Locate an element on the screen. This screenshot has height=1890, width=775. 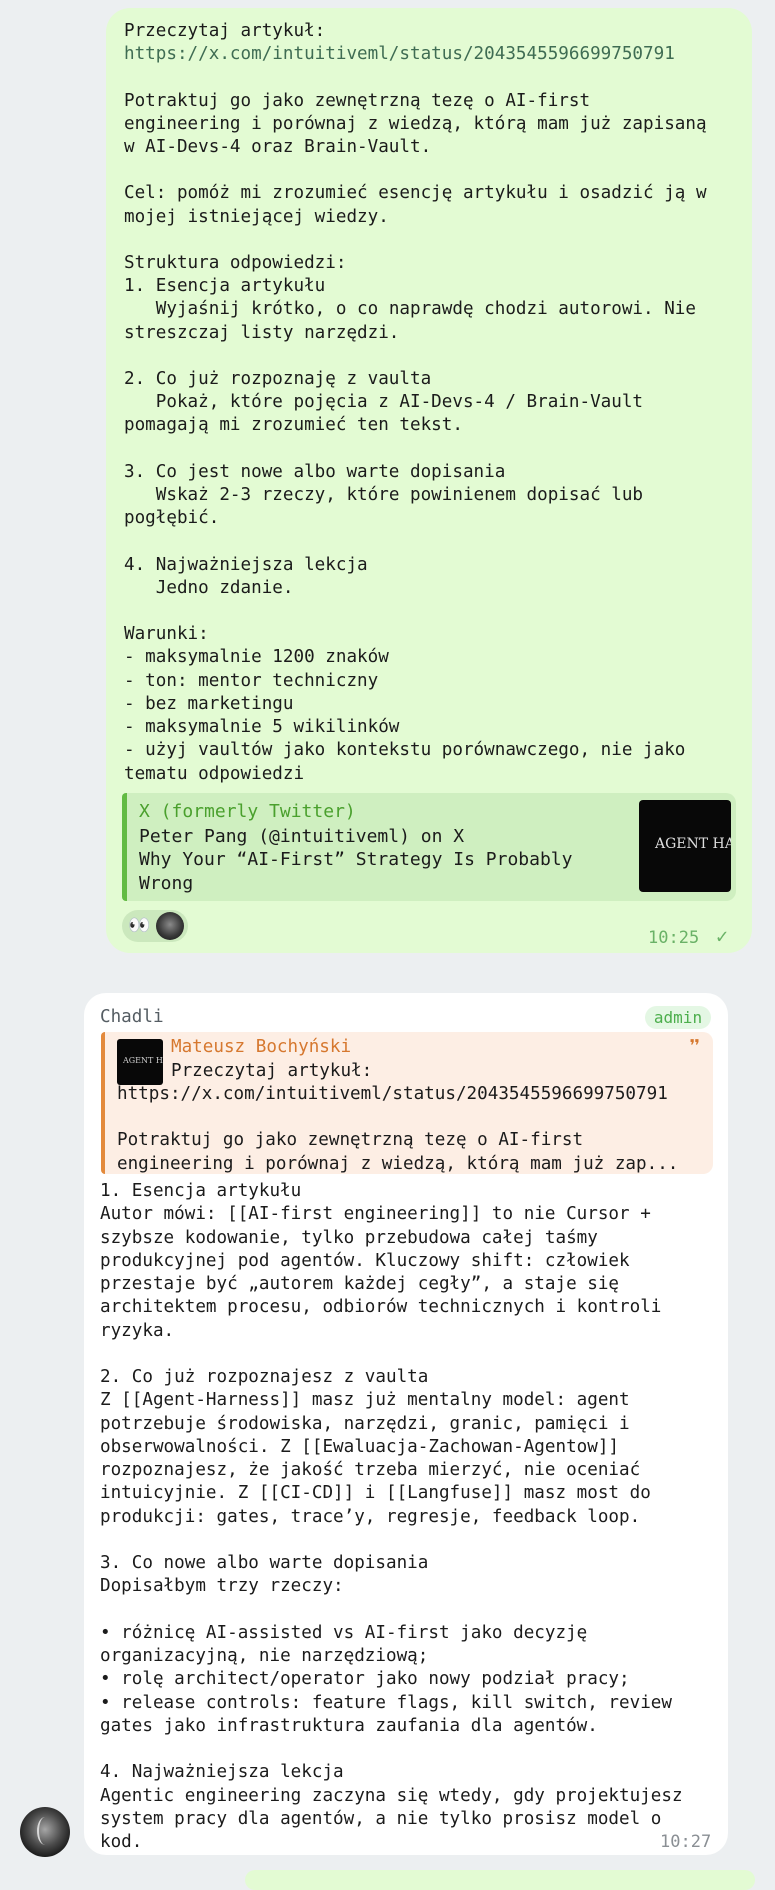
link-preview-thumbnail: AGENT HA is located at coordinates (685, 846).